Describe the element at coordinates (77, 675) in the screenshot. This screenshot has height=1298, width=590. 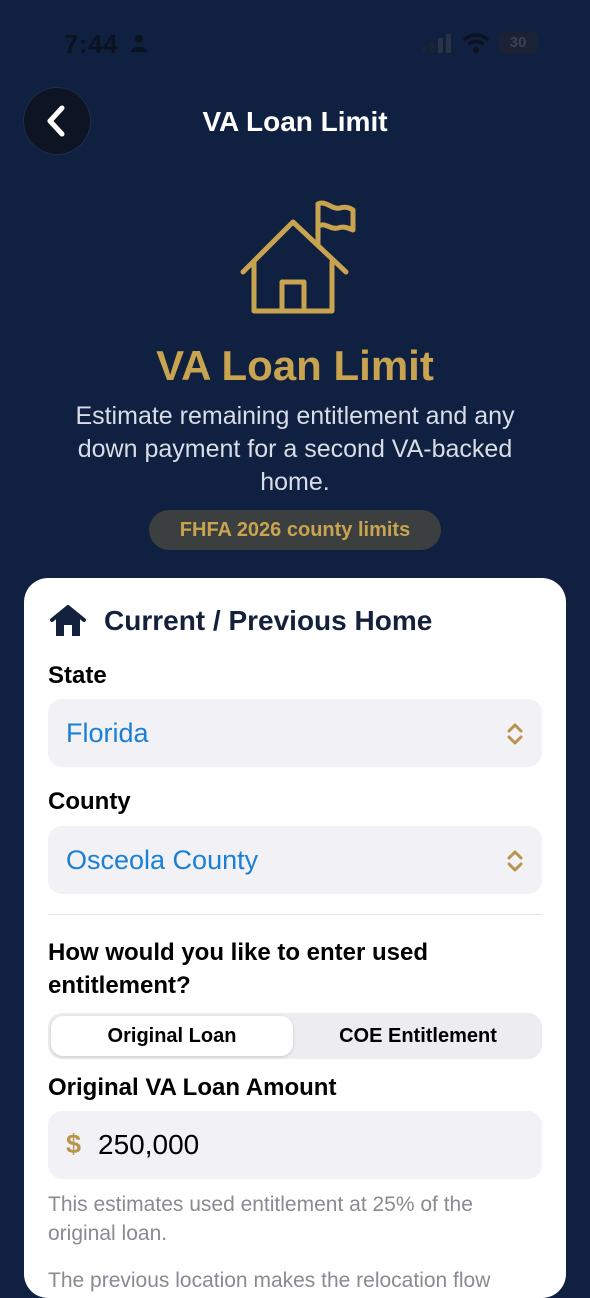
I see `state-label: State` at that location.